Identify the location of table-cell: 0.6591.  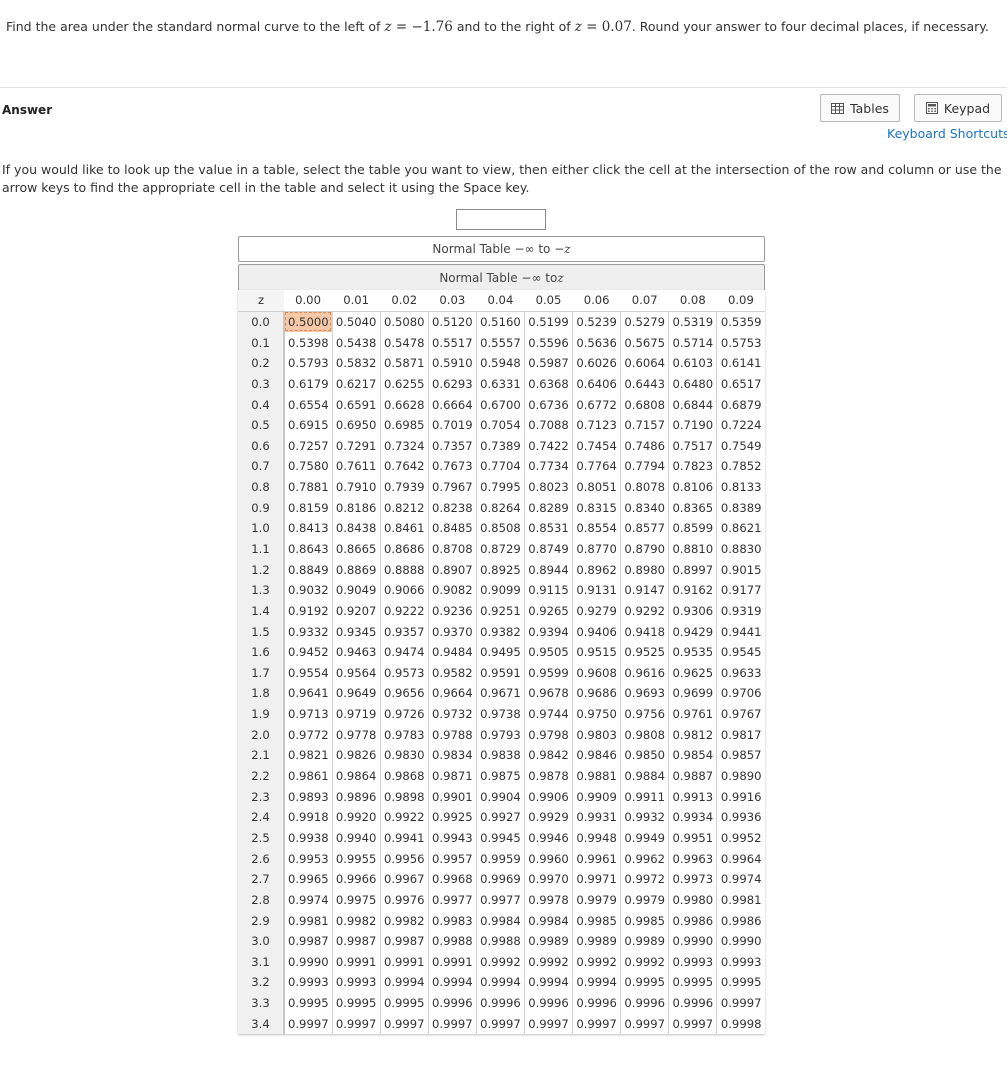
(356, 404).